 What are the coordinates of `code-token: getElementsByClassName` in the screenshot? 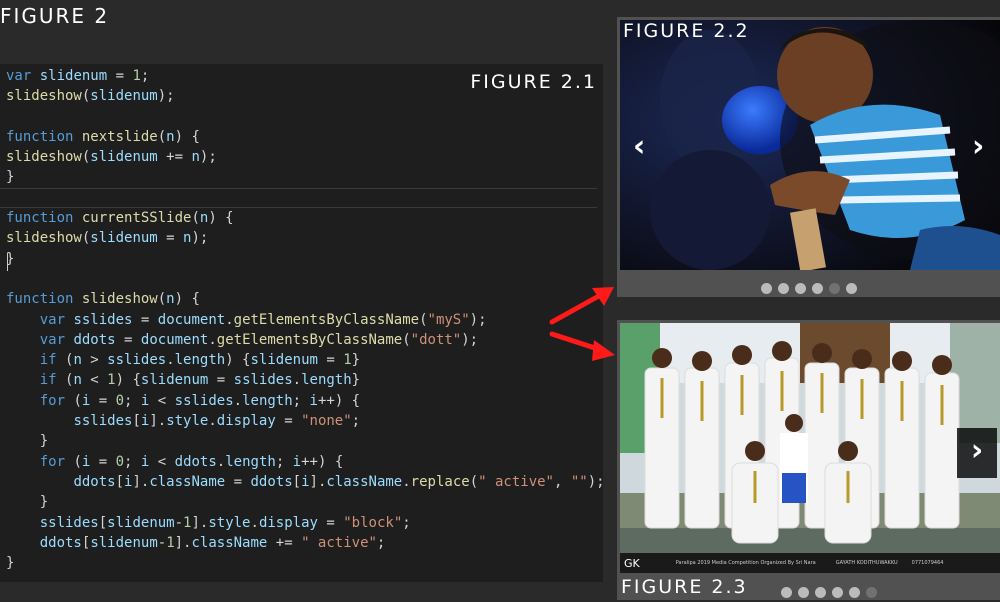 It's located at (326, 319).